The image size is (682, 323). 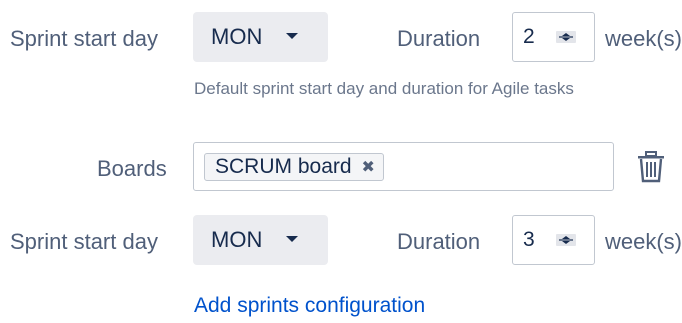 What do you see at coordinates (651, 167) in the screenshot?
I see `trash-icon` at bounding box center [651, 167].